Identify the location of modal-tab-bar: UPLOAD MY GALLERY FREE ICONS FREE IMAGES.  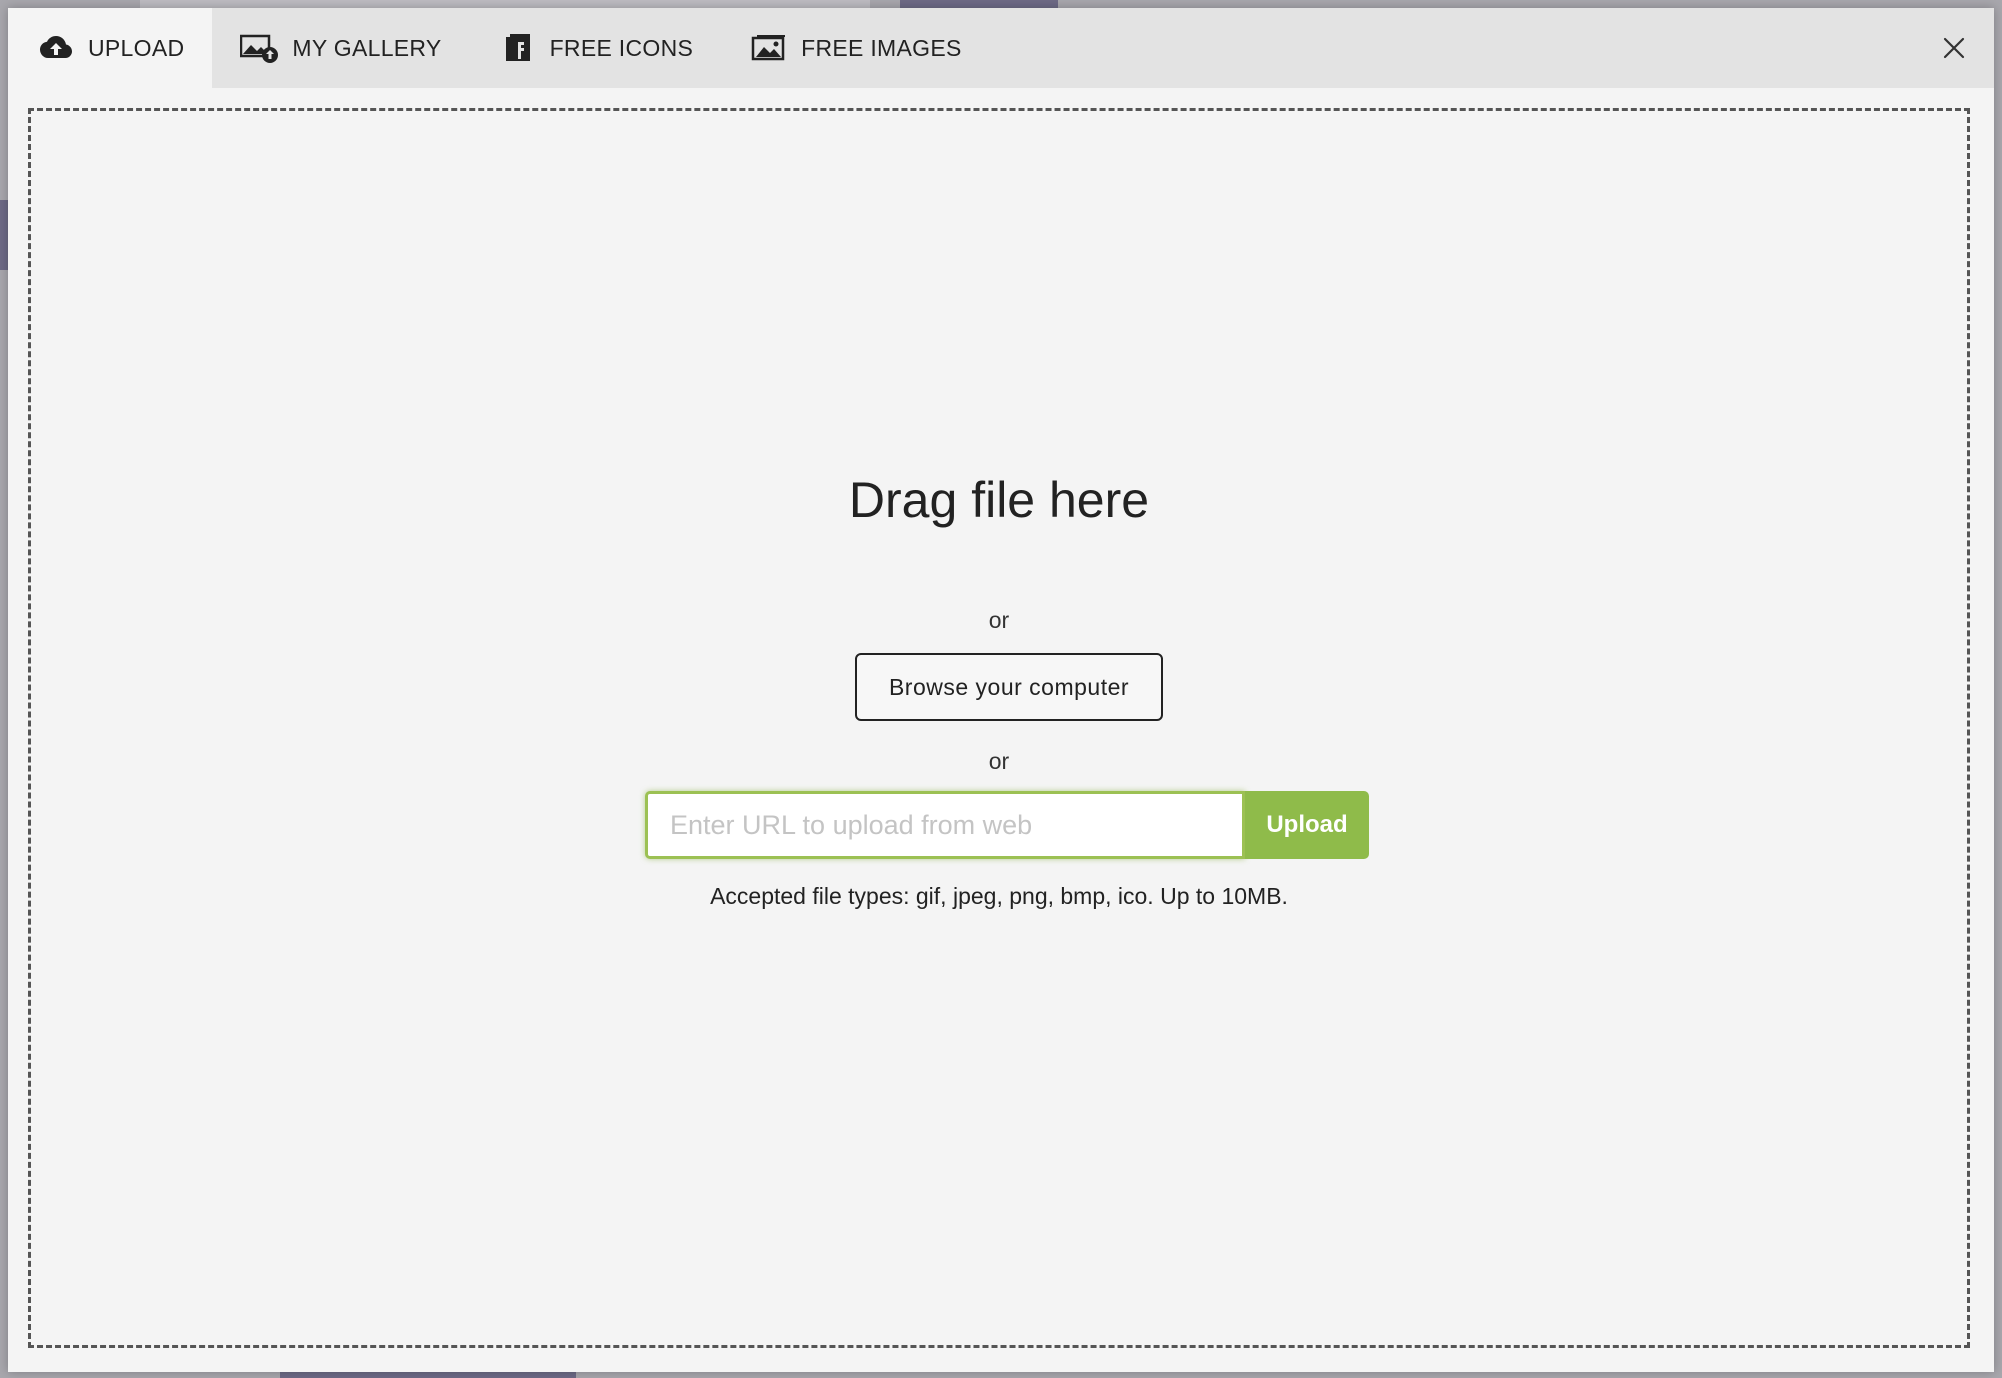
(1001, 48).